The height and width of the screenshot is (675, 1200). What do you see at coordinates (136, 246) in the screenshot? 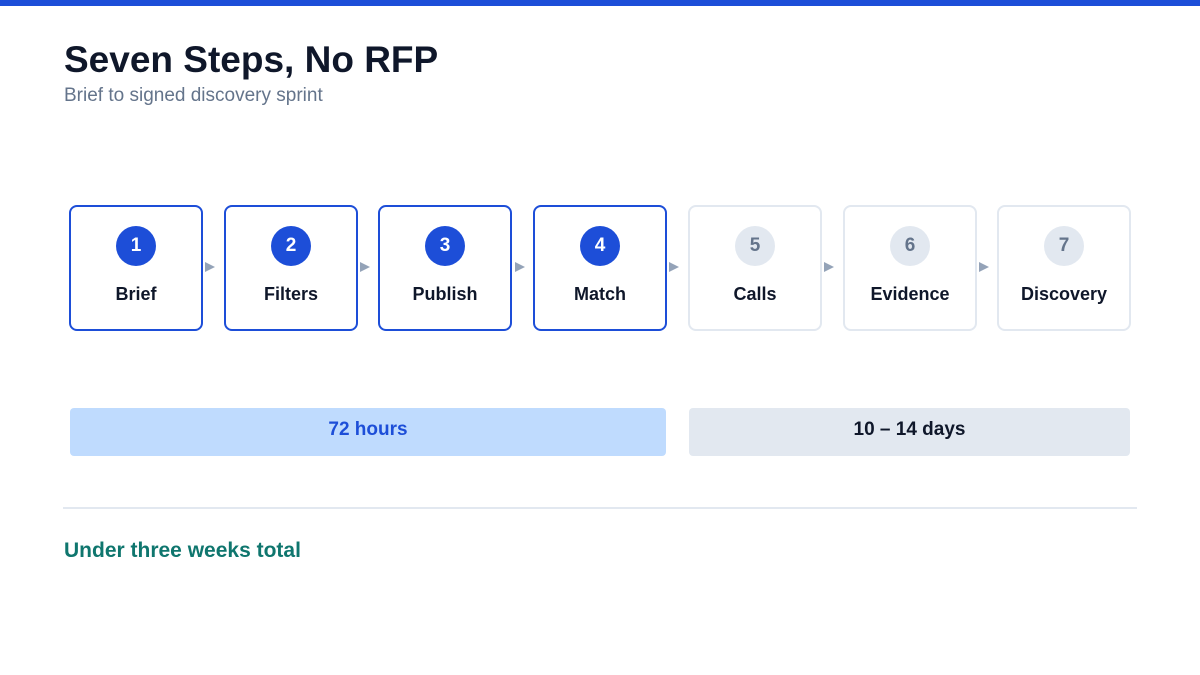
I see `step-number-badge: 1` at bounding box center [136, 246].